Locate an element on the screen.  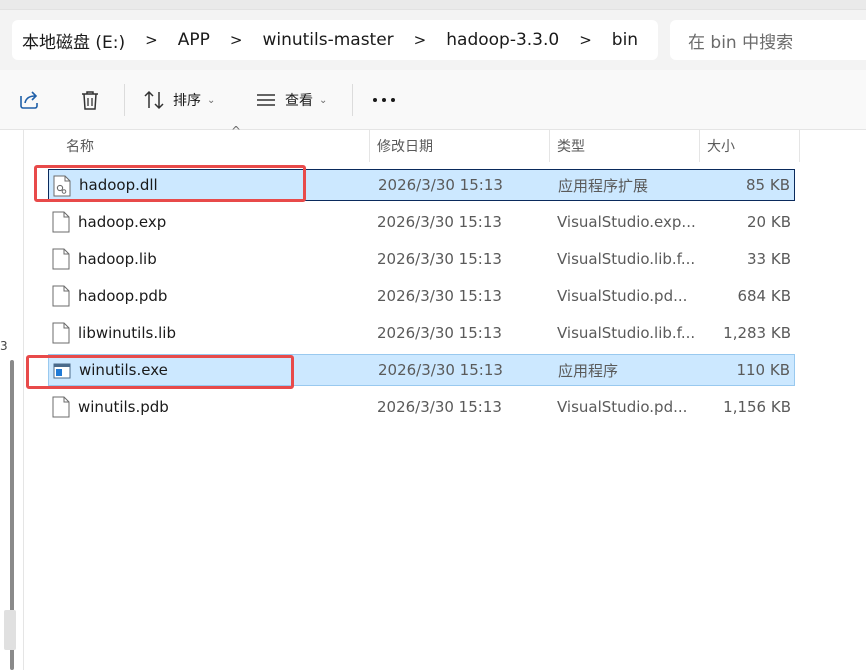
breadcrumb-item-winutils-master: winutils-master is located at coordinates (327, 40).